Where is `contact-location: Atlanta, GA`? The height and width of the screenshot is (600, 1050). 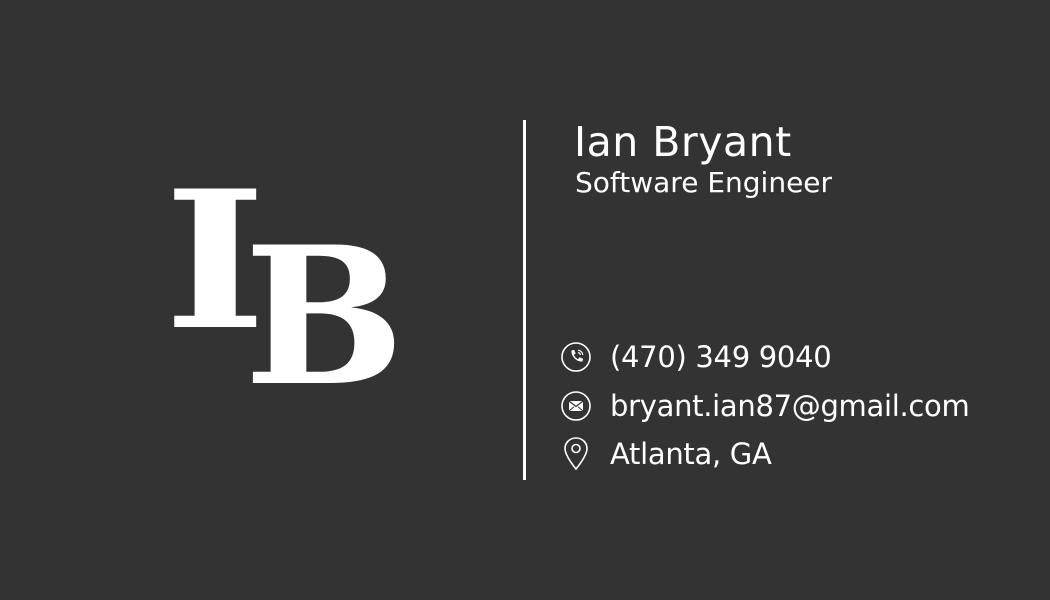 contact-location: Atlanta, GA is located at coordinates (790, 454).